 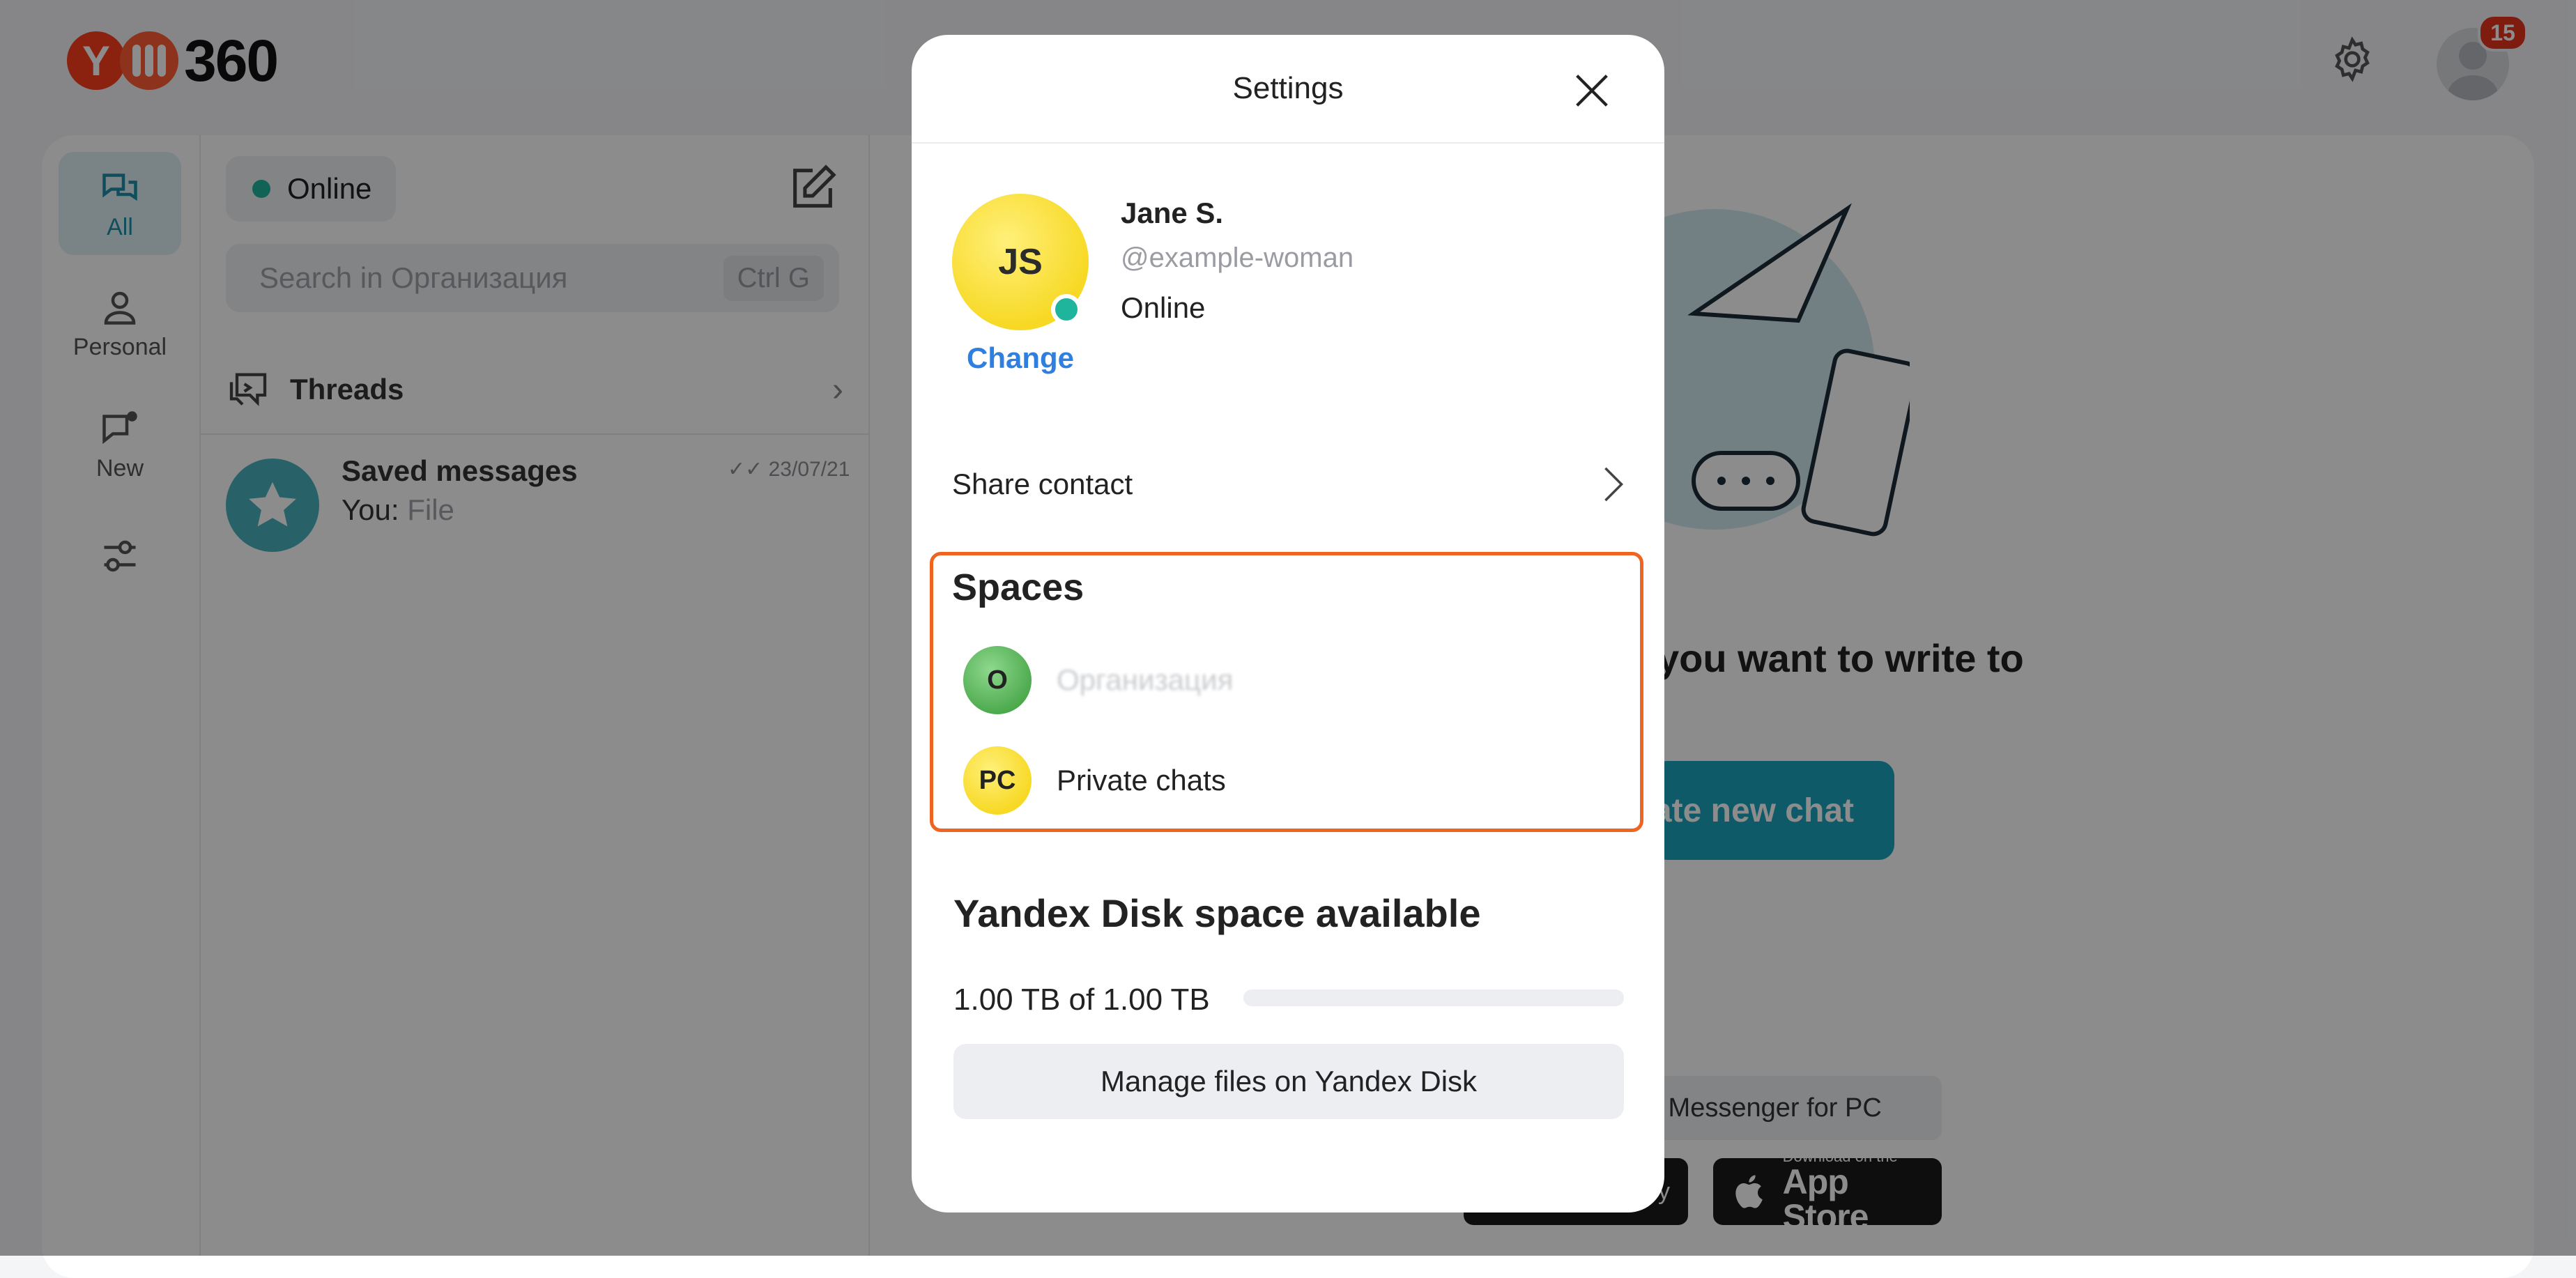 I want to click on disk-usage-bar, so click(x=1434, y=998).